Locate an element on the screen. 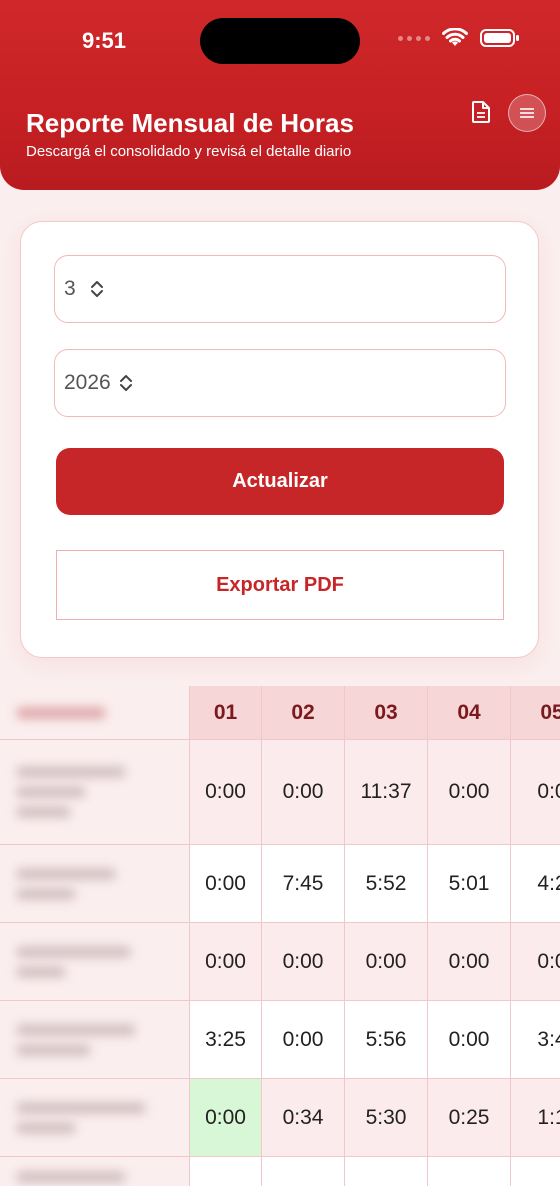 The image size is (560, 1186). export-pdf-button: Exportar PDF is located at coordinates (280, 585).